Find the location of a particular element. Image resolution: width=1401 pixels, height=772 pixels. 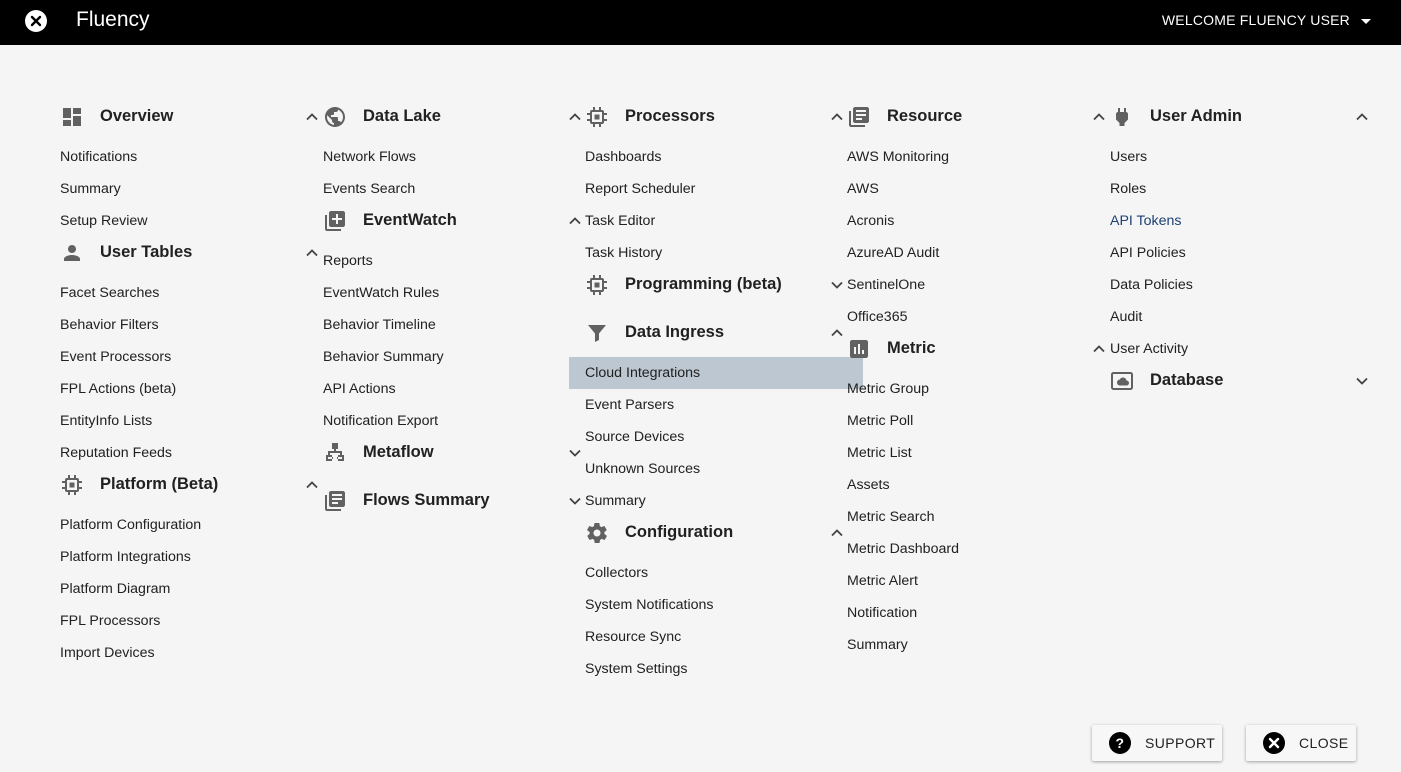

close-menu-icon is located at coordinates (36, 21).